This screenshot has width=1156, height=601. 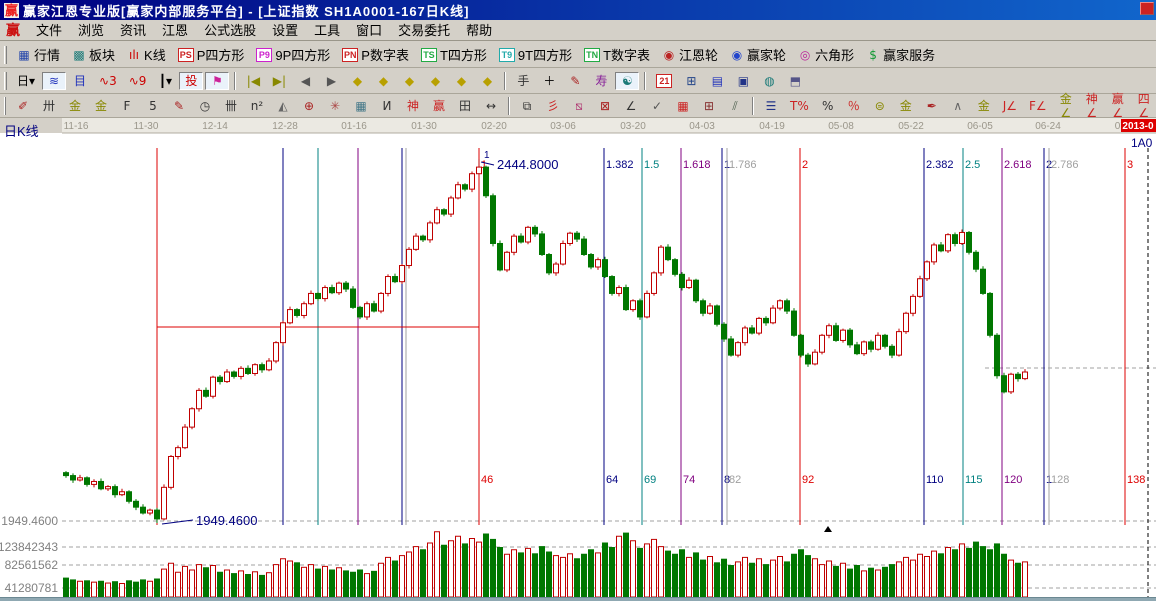 What do you see at coordinates (795, 81) in the screenshot?
I see `system-button: ⬒` at bounding box center [795, 81].